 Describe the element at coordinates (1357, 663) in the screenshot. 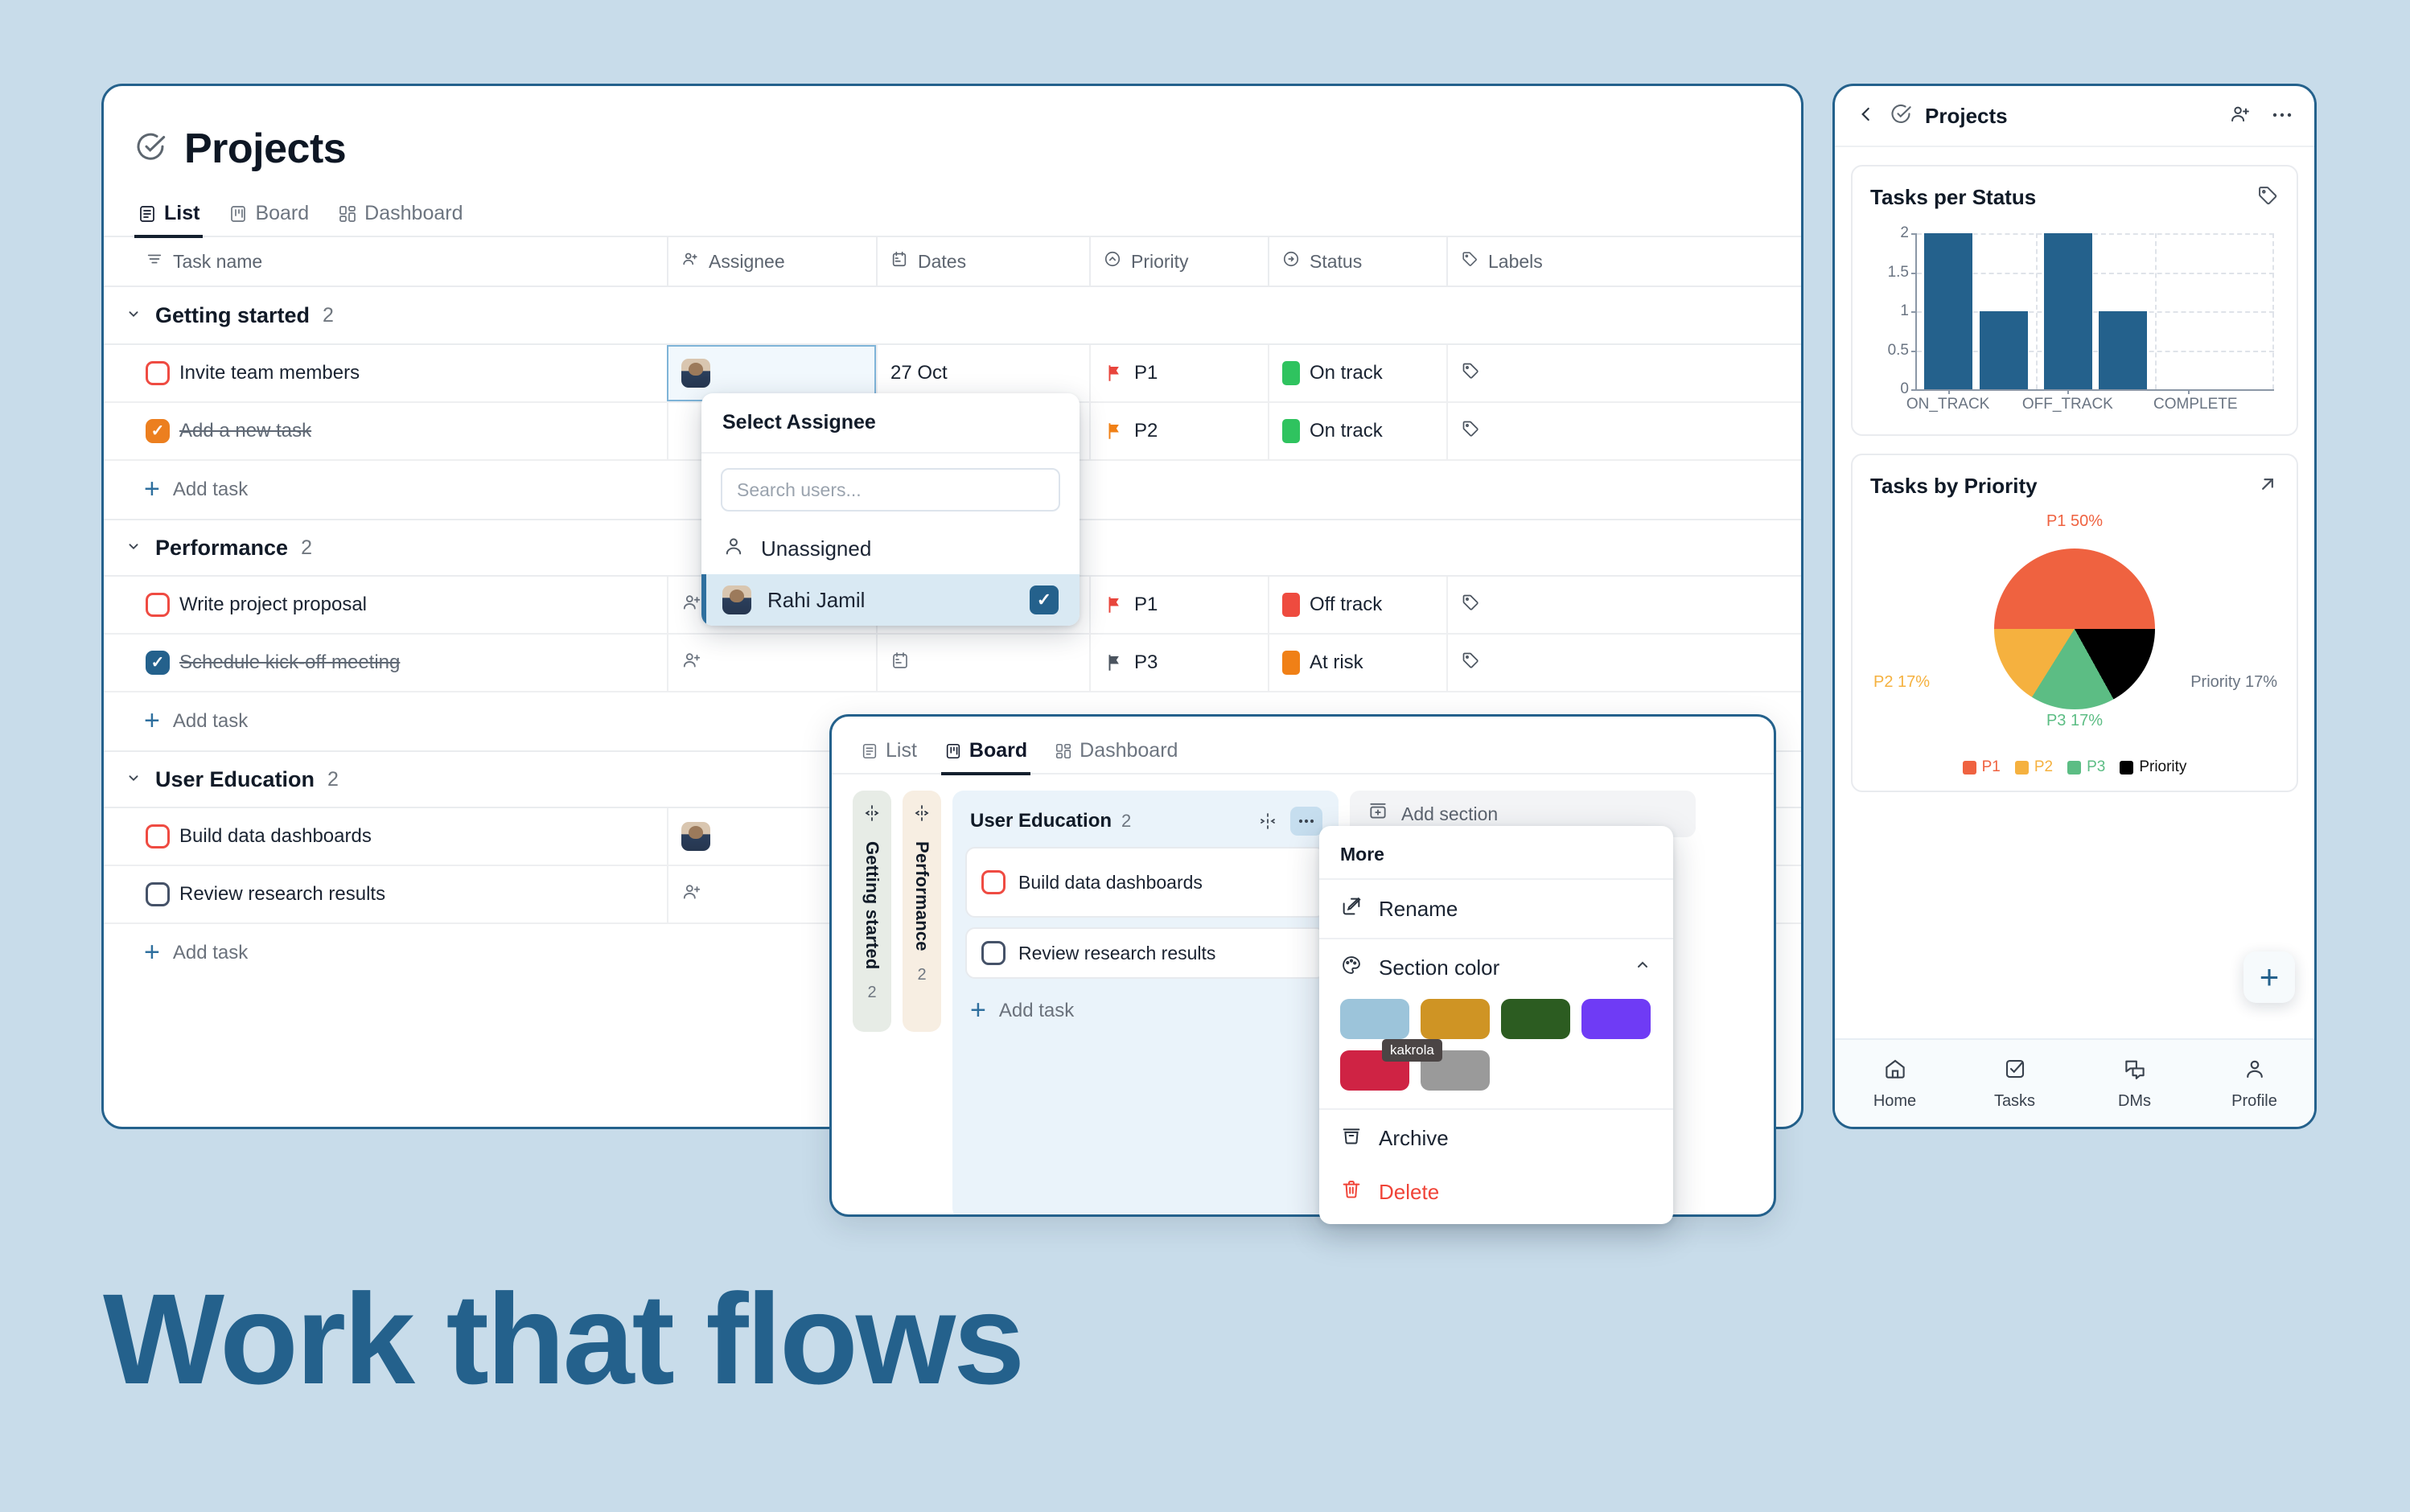

I see `cell-status: At risk` at that location.